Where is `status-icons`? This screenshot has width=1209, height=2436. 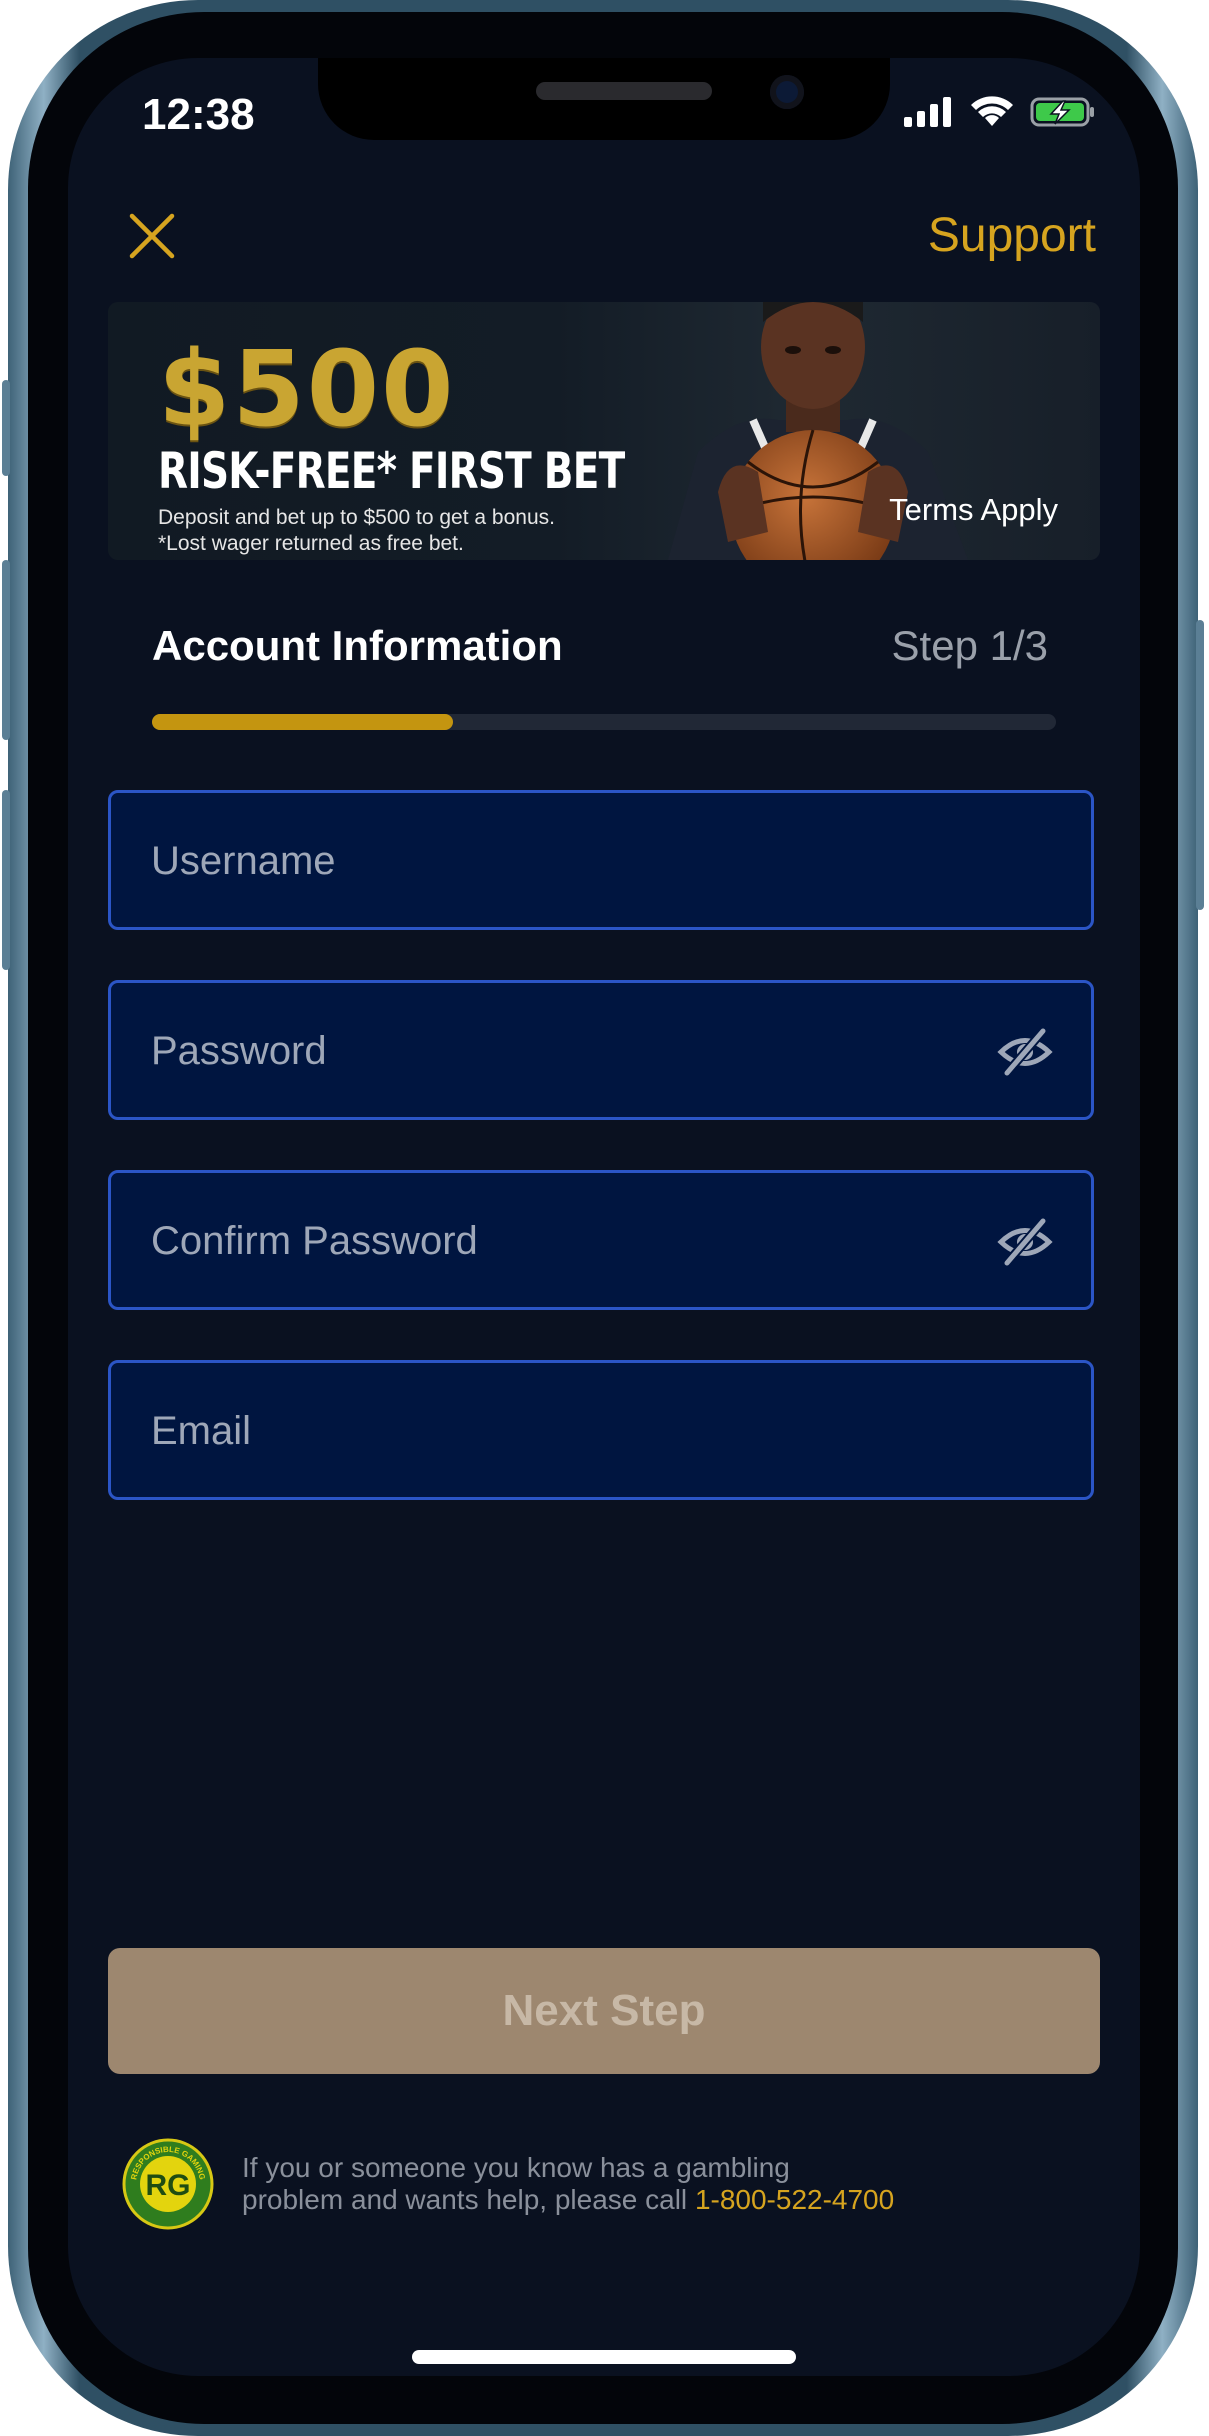 status-icons is located at coordinates (1000, 112).